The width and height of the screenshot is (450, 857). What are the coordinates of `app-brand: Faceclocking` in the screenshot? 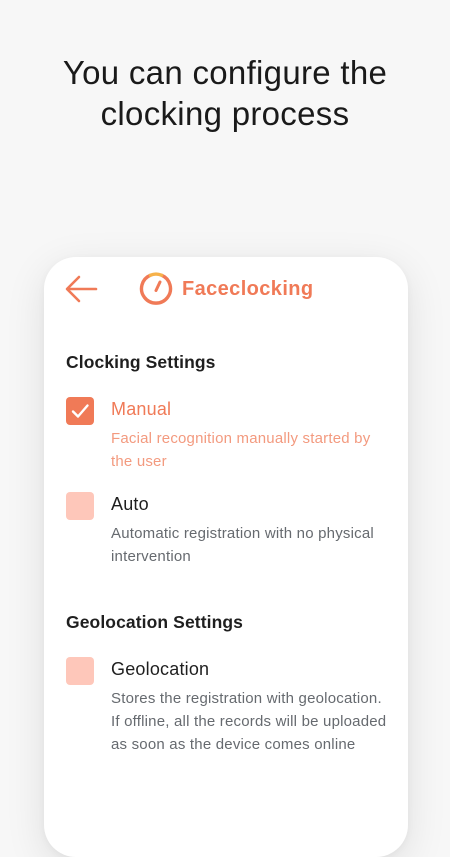 It's located at (226, 289).